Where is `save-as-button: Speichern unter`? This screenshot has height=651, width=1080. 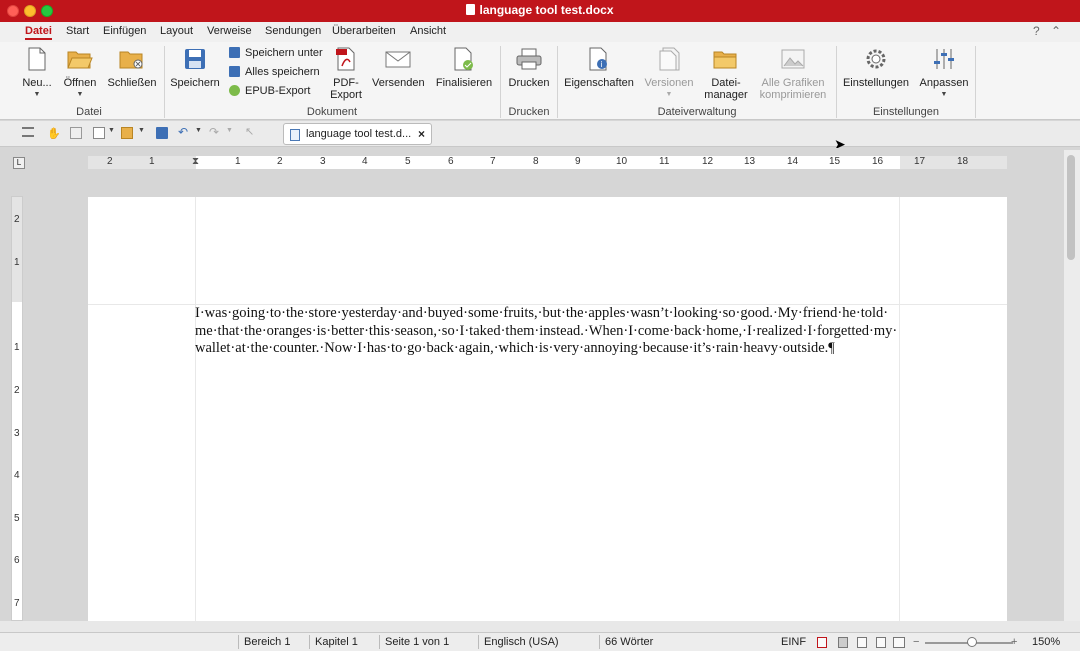 save-as-button: Speichern unter is located at coordinates (276, 53).